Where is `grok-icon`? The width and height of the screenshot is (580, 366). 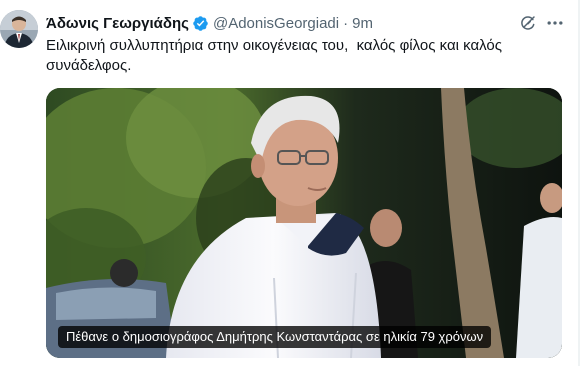 grok-icon is located at coordinates (528, 23).